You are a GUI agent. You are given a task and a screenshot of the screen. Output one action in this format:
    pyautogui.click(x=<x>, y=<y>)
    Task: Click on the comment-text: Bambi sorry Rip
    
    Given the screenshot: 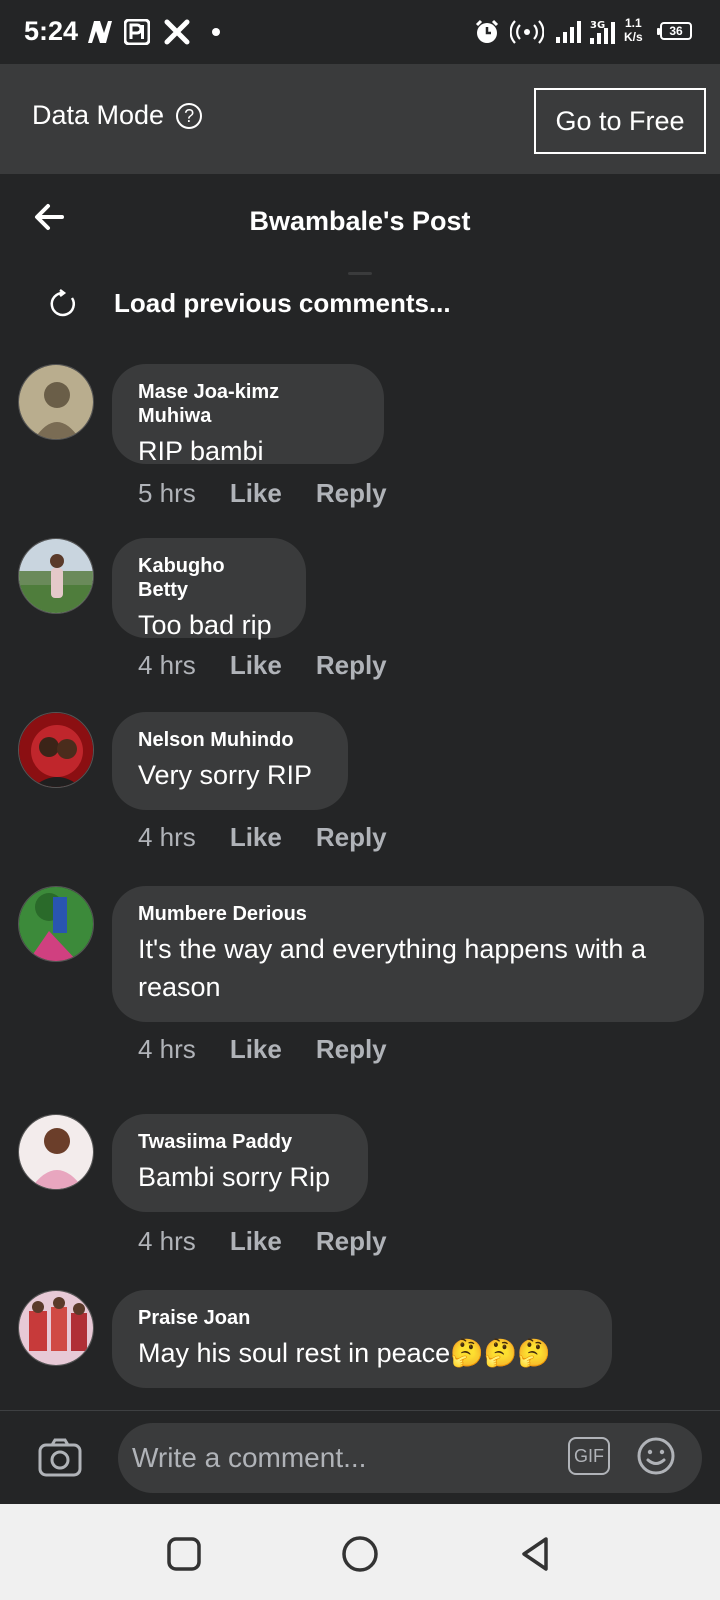 What is the action you would take?
    pyautogui.click(x=234, y=1177)
    